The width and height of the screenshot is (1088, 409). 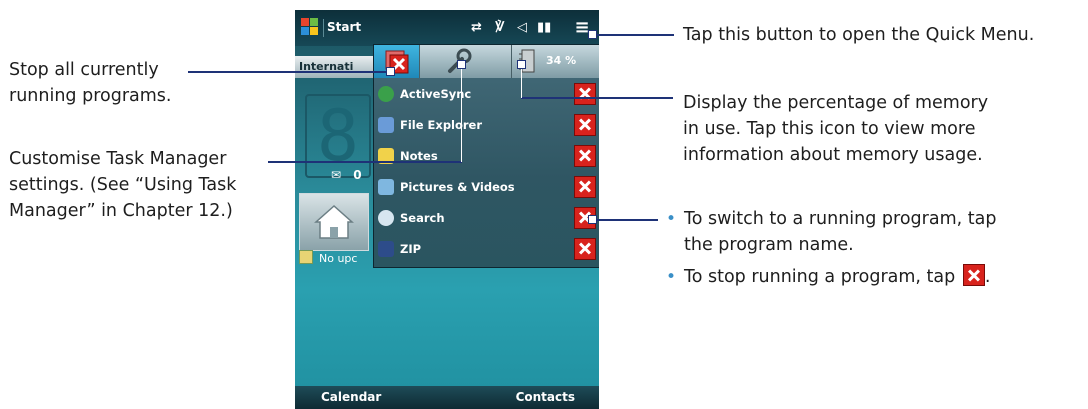 I want to click on house-icon, so click(x=334, y=221).